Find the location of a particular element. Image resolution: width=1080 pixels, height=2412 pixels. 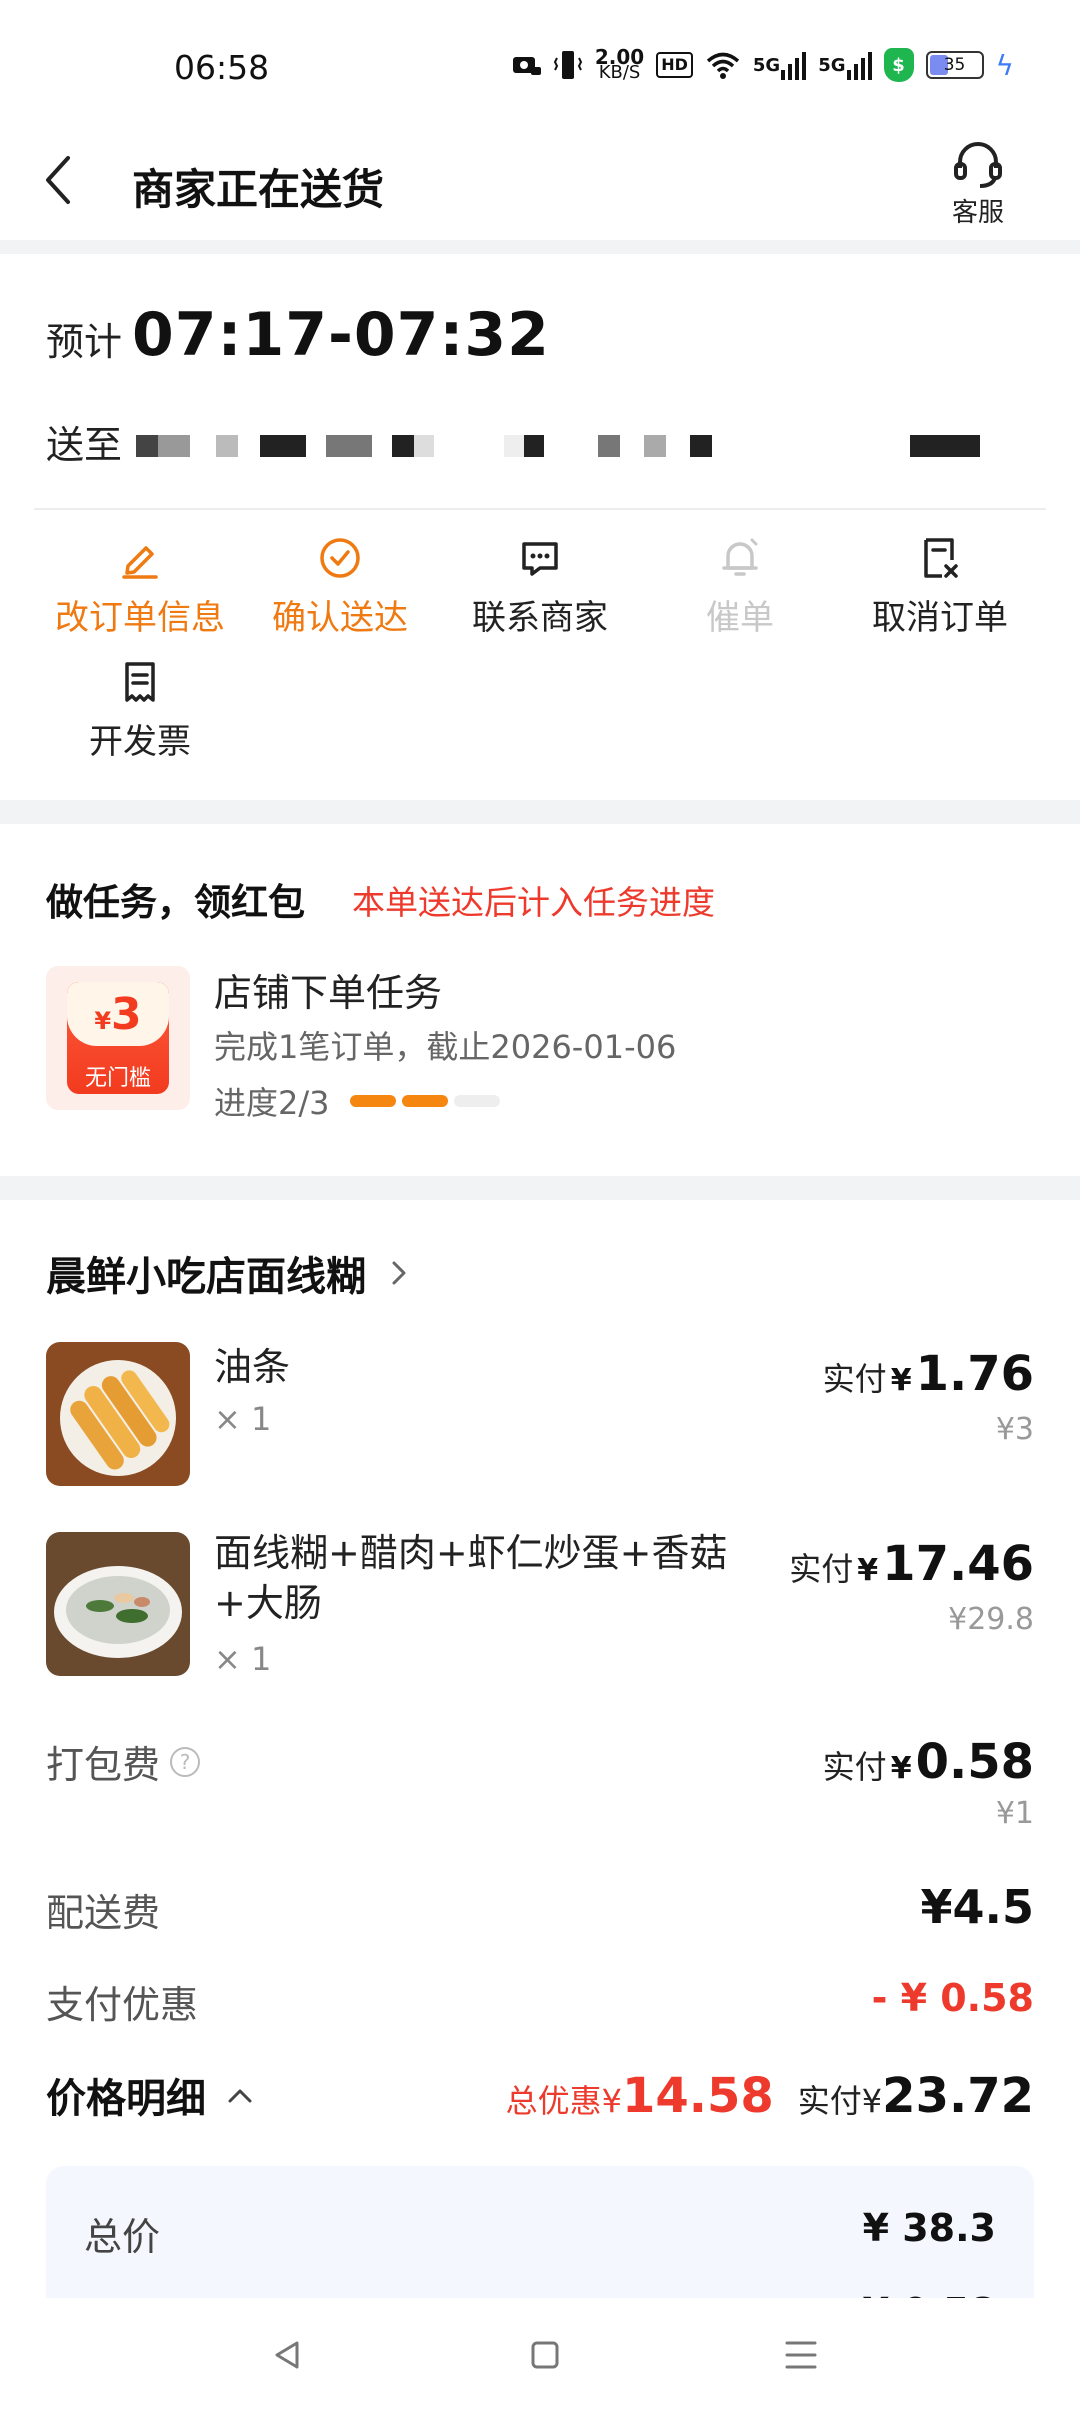

signal-1-icon: 5G is located at coordinates (779, 65).